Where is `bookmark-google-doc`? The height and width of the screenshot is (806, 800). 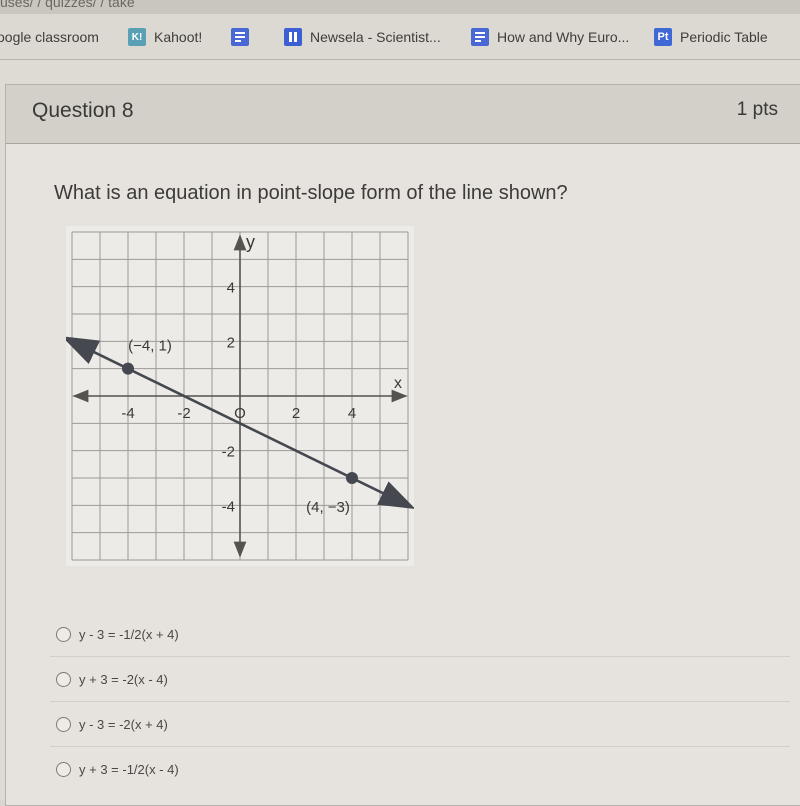
bookmark-google-doc is located at coordinates (244, 37).